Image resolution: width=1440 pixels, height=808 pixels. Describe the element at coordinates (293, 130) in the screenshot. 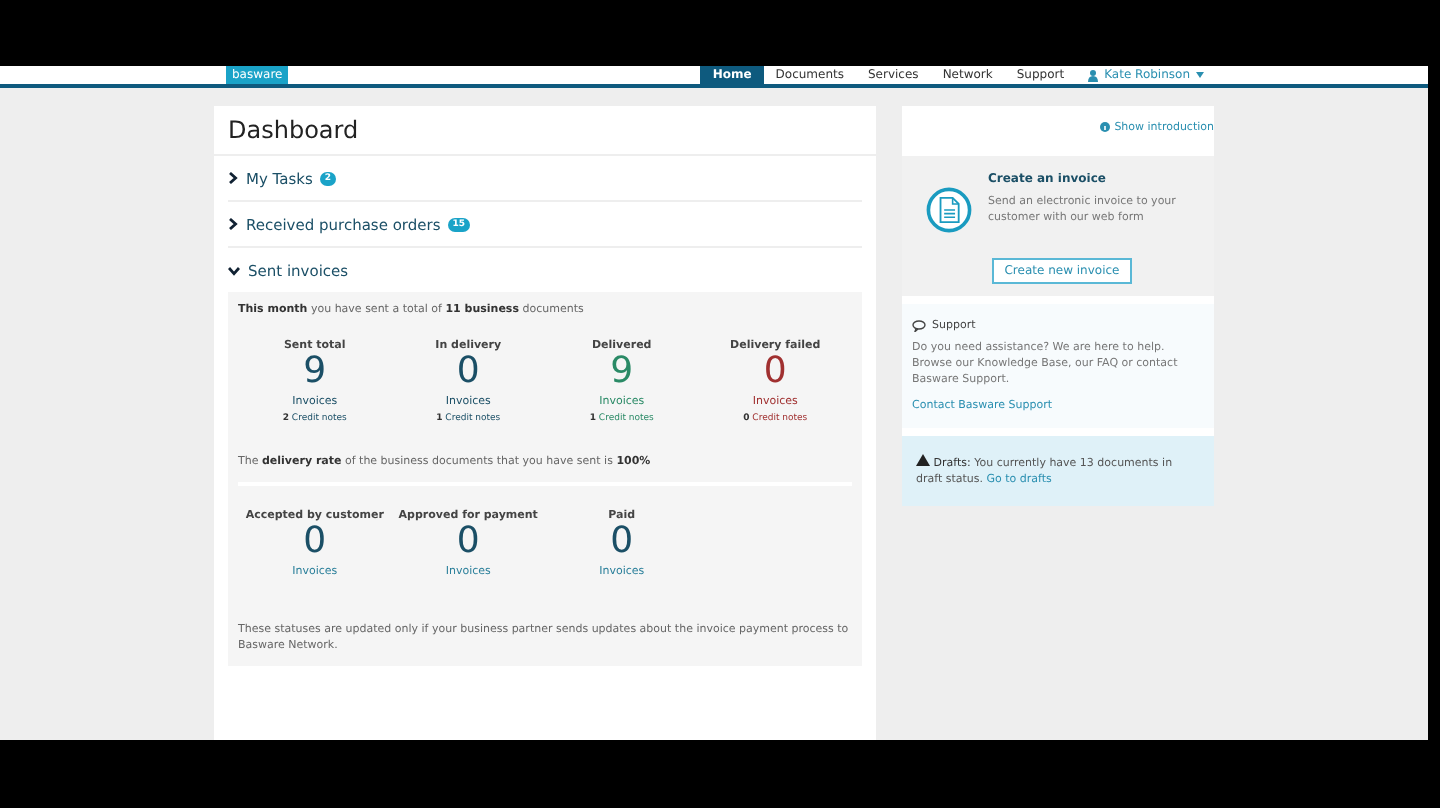

I see `page-title: Dashboard` at that location.